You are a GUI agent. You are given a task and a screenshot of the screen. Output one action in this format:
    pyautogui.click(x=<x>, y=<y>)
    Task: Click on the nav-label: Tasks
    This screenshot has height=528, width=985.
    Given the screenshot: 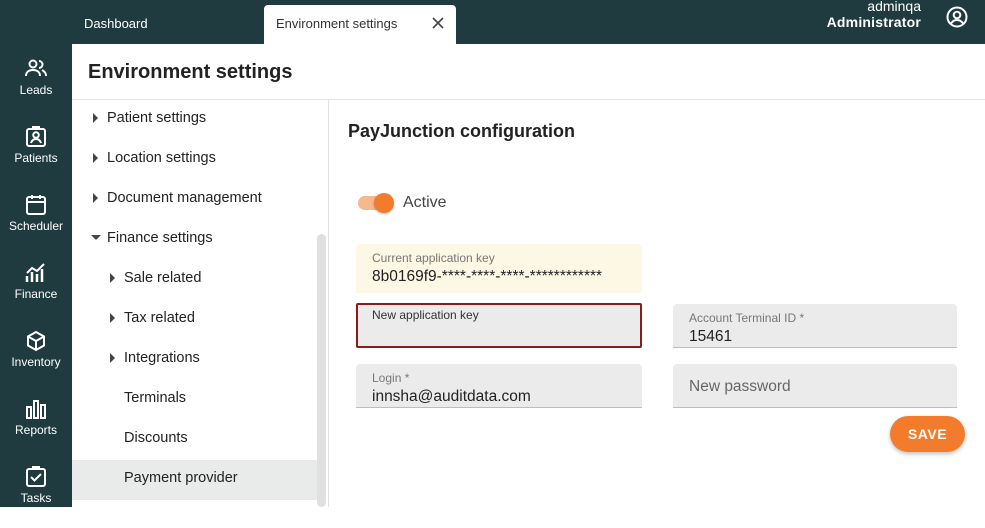 What is the action you would take?
    pyautogui.click(x=36, y=498)
    